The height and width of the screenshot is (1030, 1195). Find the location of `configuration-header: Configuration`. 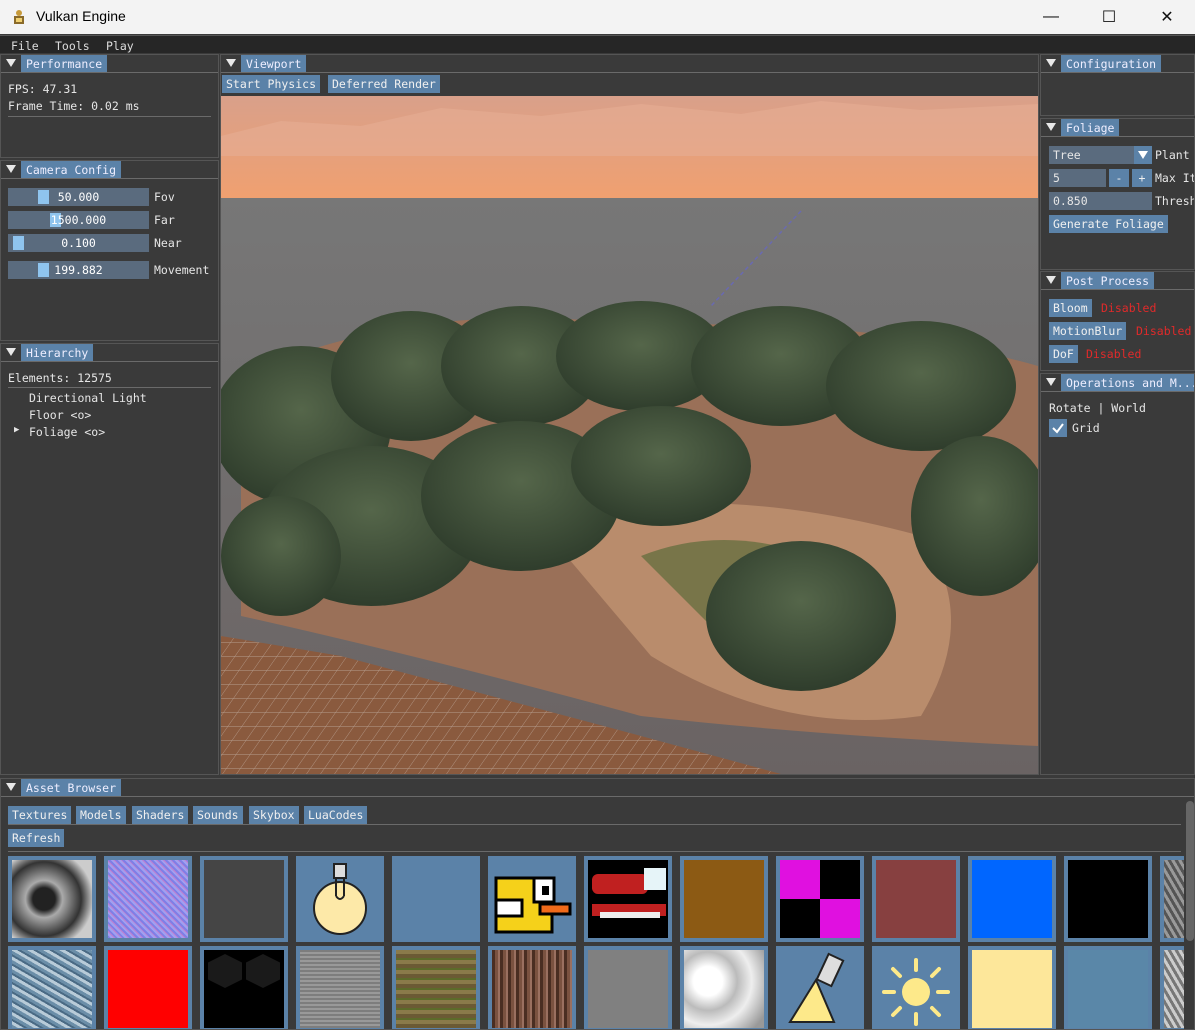

configuration-header: Configuration is located at coordinates (1117, 64).